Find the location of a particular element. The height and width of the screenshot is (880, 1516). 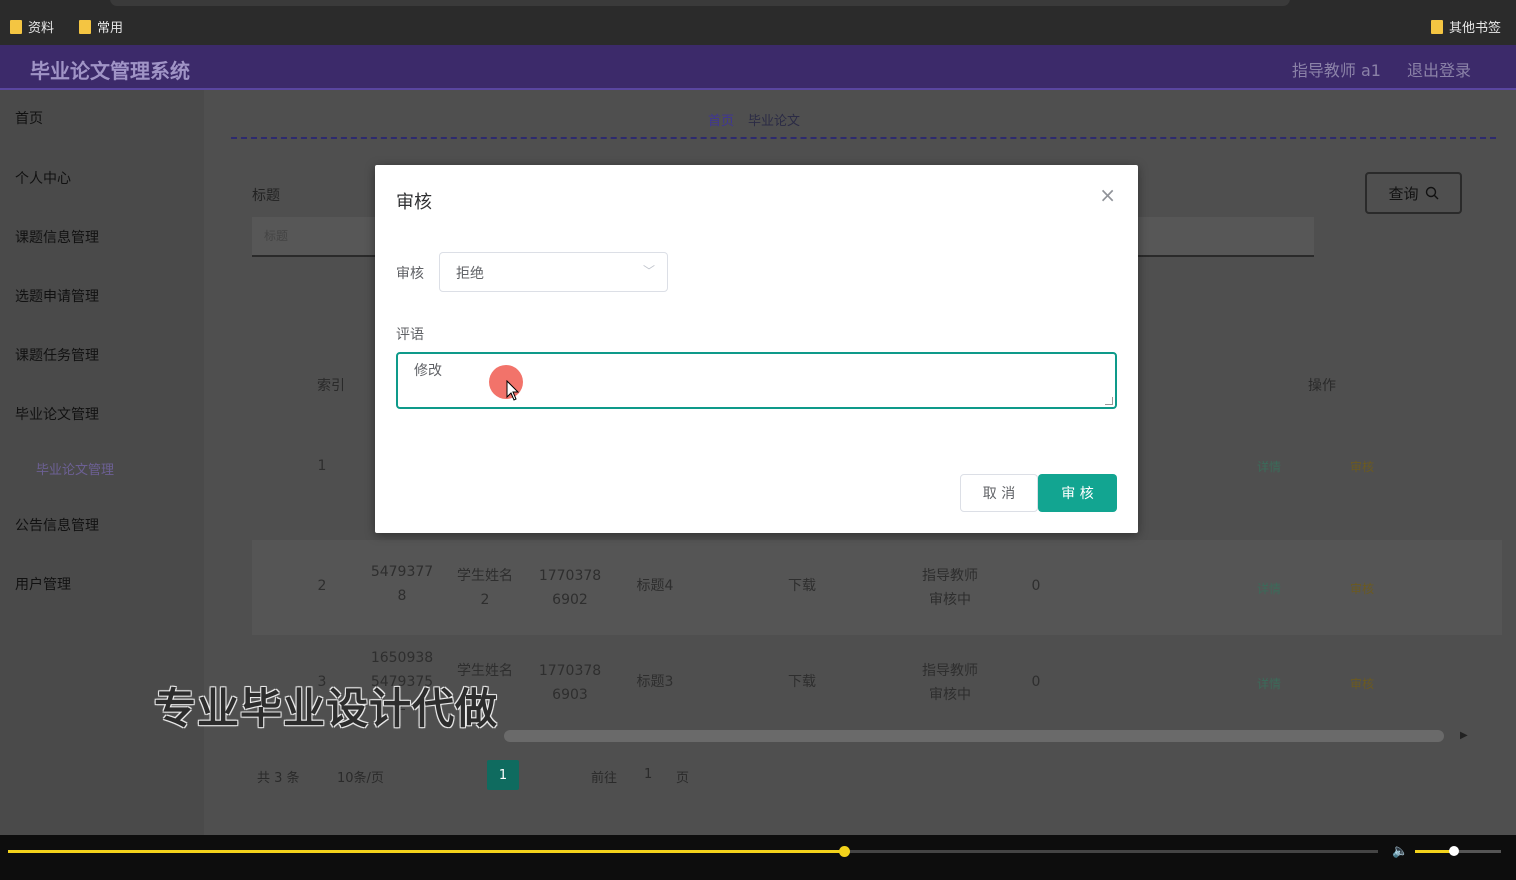

volume-icon: 🔈 is located at coordinates (1400, 851).